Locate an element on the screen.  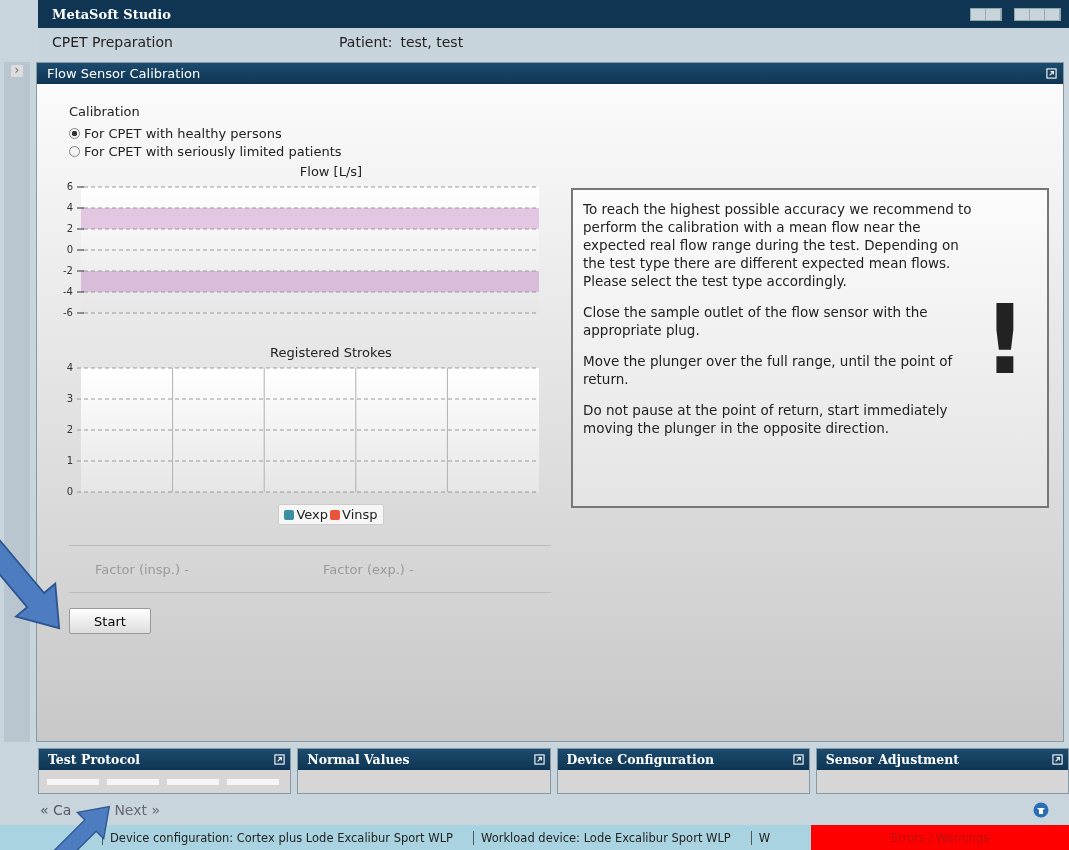
radio-option: For CPET with seriously limited patients is located at coordinates (310, 151).